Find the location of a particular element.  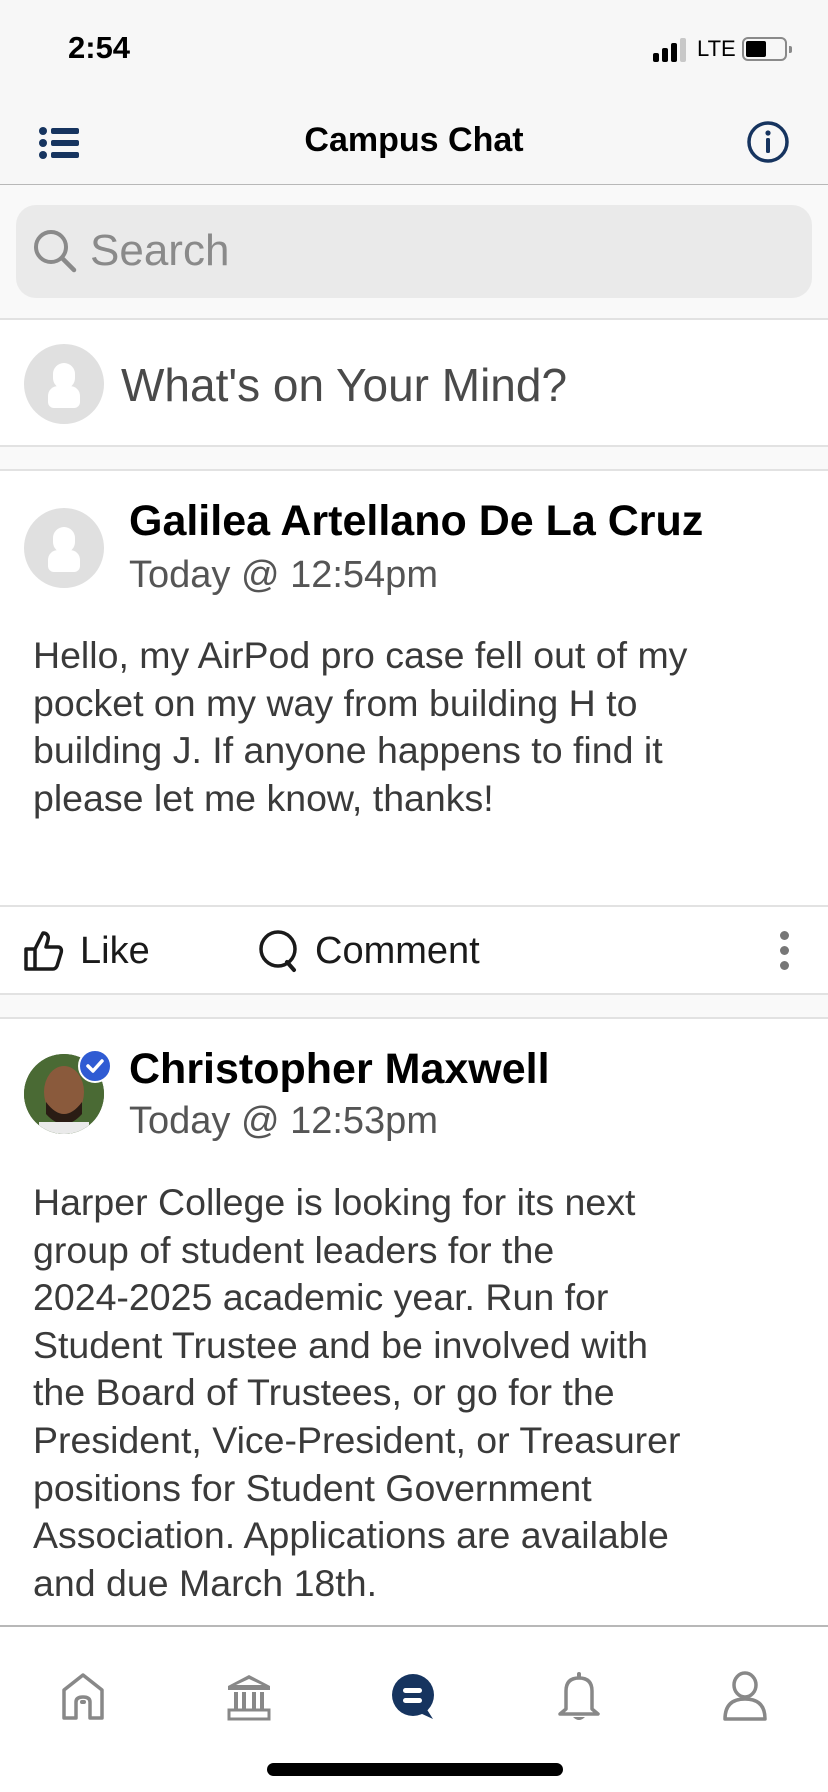

signal-icon is located at coordinates (669, 50).